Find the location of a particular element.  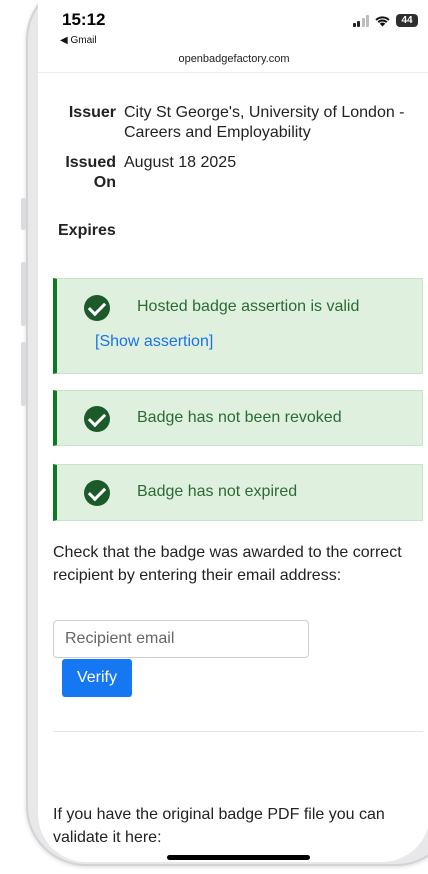

wifi-icon is located at coordinates (382, 20).